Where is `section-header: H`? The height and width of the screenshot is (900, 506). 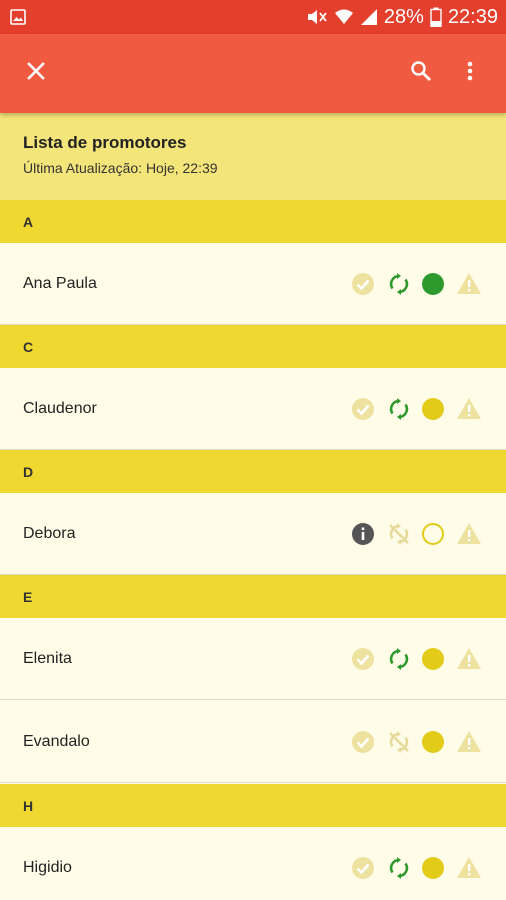
section-header: H is located at coordinates (253, 805).